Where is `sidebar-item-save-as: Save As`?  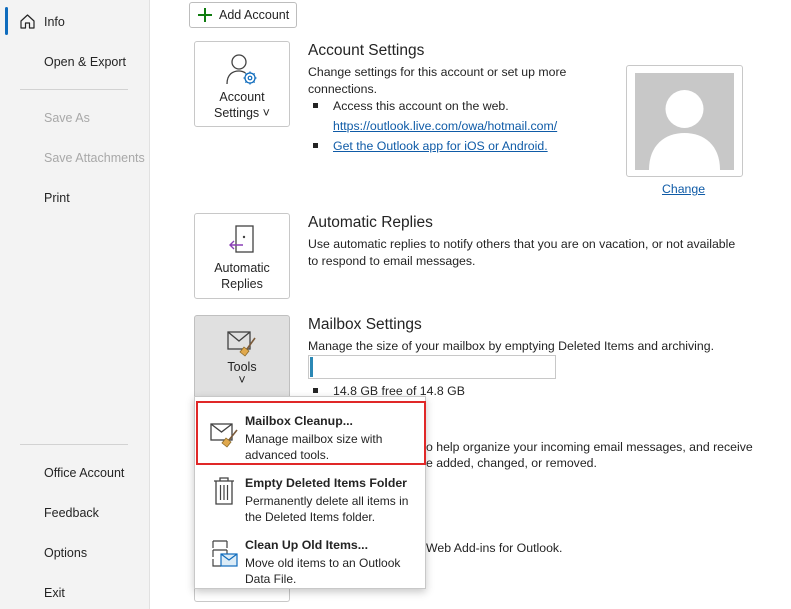 sidebar-item-save-as: Save As is located at coordinates (74, 118).